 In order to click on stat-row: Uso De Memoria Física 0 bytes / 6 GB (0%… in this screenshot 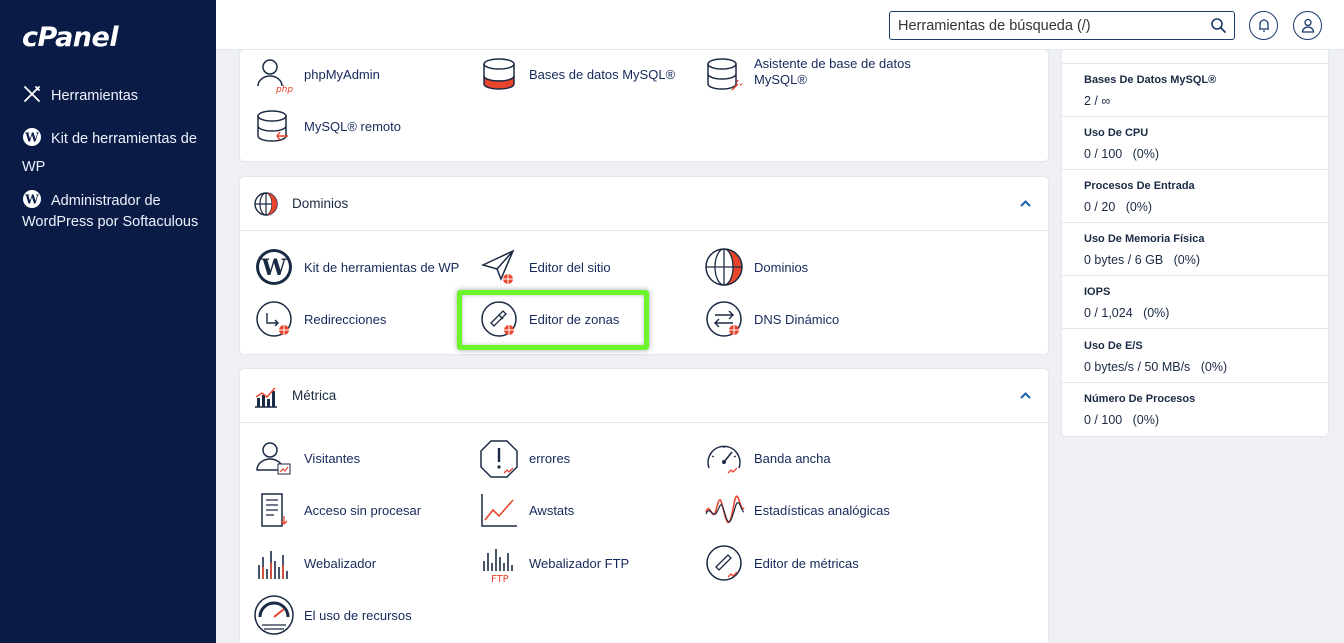, I will do `click(1195, 249)`.